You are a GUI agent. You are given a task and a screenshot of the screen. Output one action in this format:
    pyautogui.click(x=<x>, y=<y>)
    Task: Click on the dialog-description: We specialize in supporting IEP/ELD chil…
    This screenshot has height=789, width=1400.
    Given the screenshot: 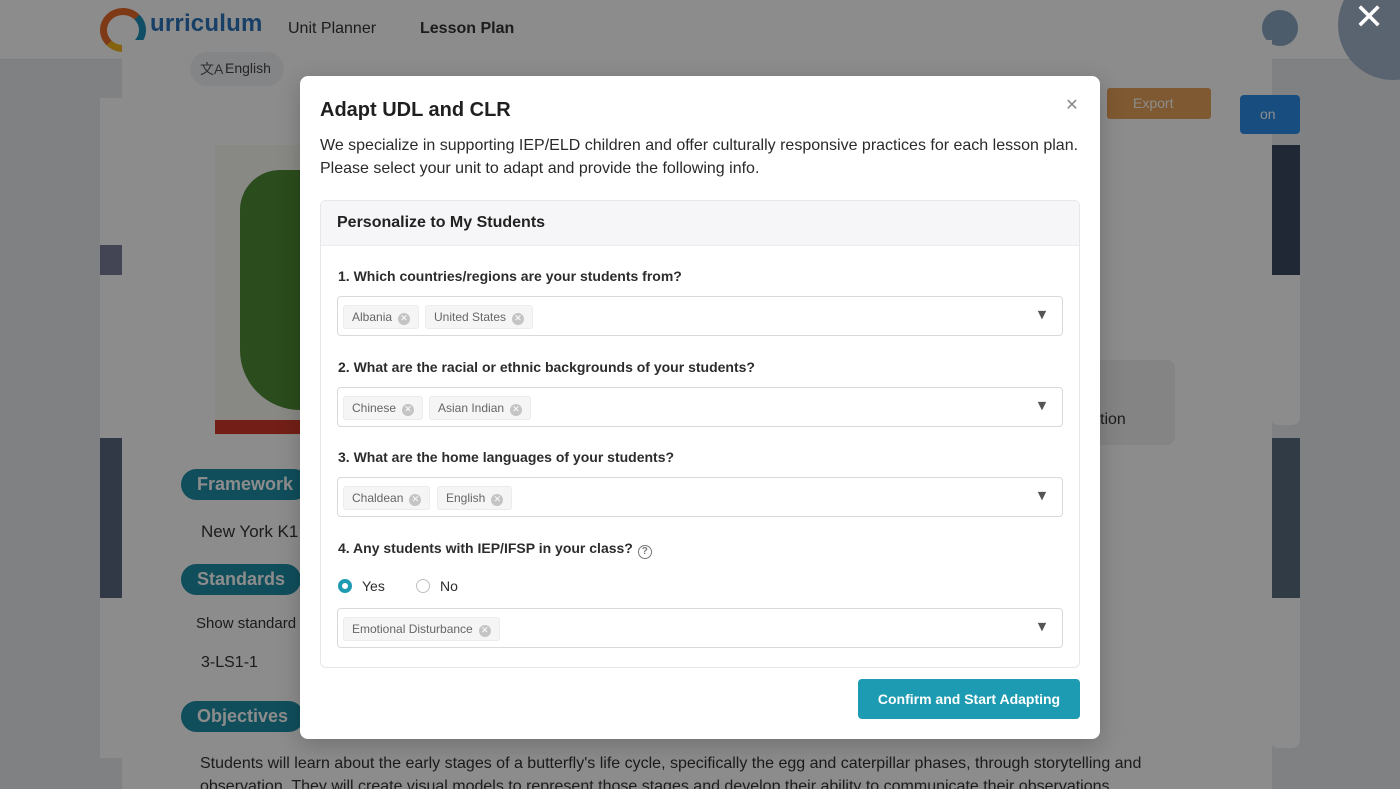 What is the action you would take?
    pyautogui.click(x=699, y=157)
    